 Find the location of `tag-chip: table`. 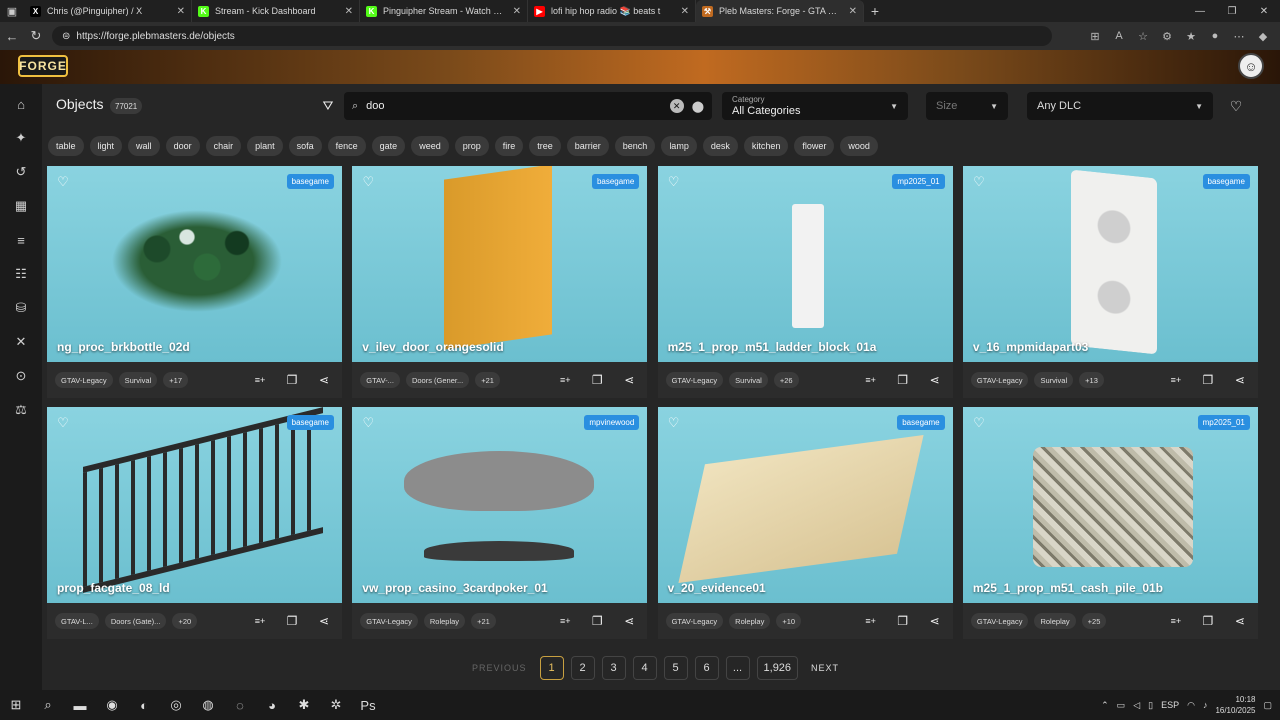

tag-chip: table is located at coordinates (66, 146).